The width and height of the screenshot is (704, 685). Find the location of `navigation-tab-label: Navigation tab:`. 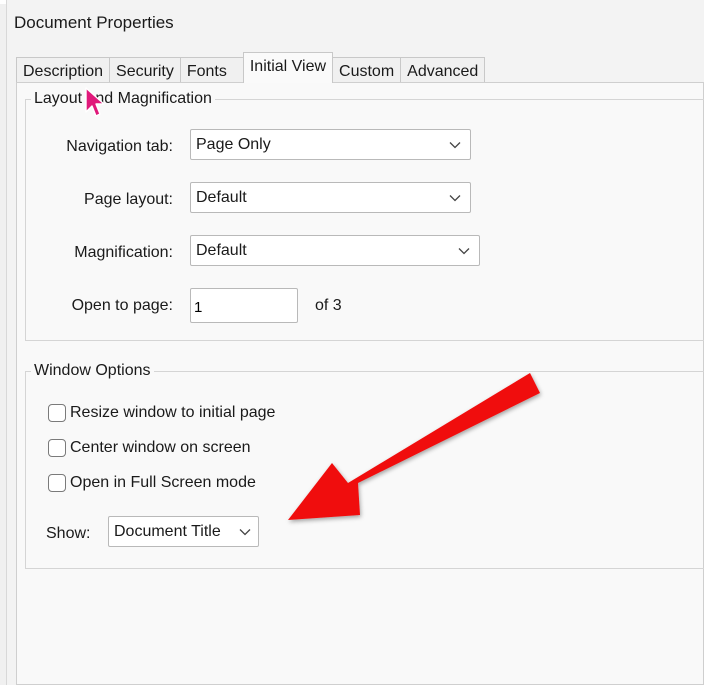

navigation-tab-label: Navigation tab: is located at coordinates (119, 146).